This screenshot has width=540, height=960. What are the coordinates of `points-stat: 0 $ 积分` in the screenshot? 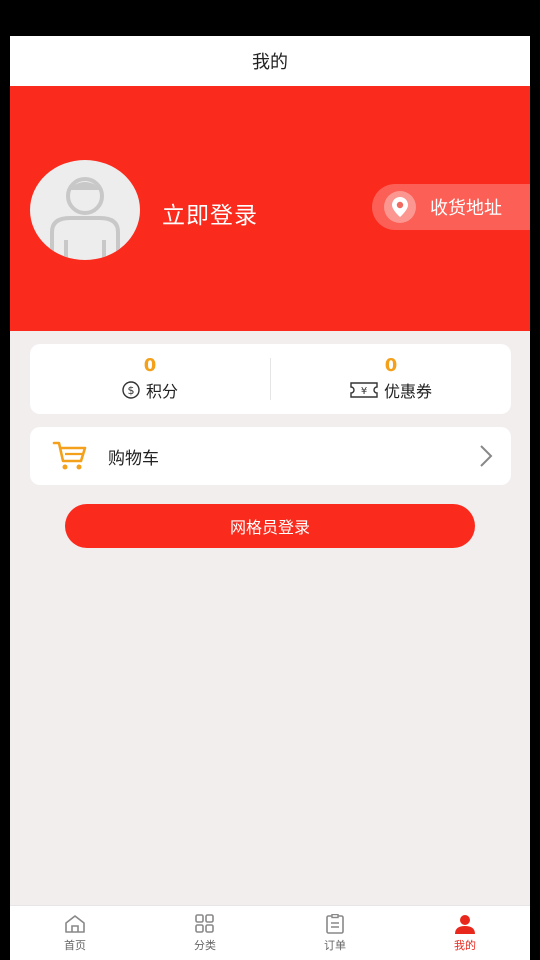 It's located at (150, 379).